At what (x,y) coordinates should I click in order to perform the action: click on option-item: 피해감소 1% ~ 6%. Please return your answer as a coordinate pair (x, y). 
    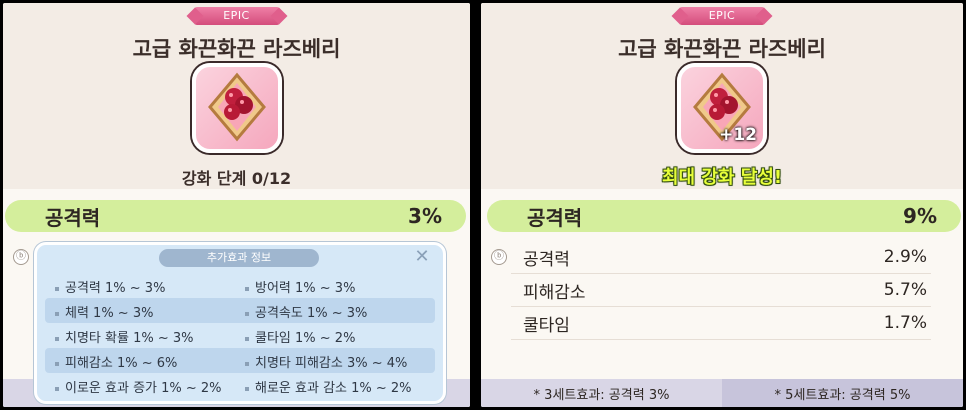
    Looking at the image, I should click on (116, 361).